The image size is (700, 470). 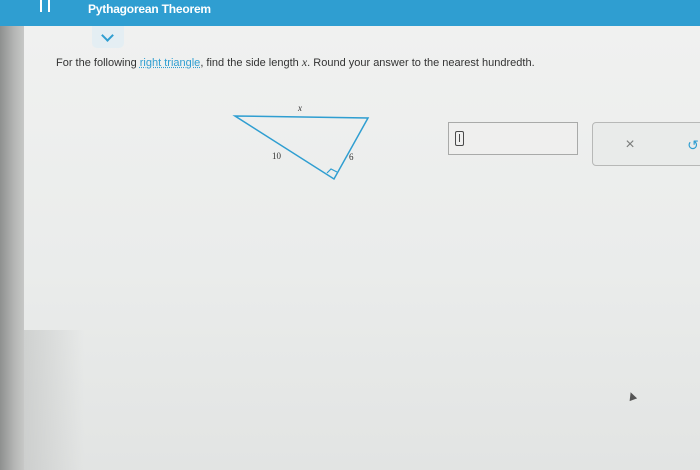 What do you see at coordinates (98, 63) in the screenshot?
I see `question-prefix: For the following` at bounding box center [98, 63].